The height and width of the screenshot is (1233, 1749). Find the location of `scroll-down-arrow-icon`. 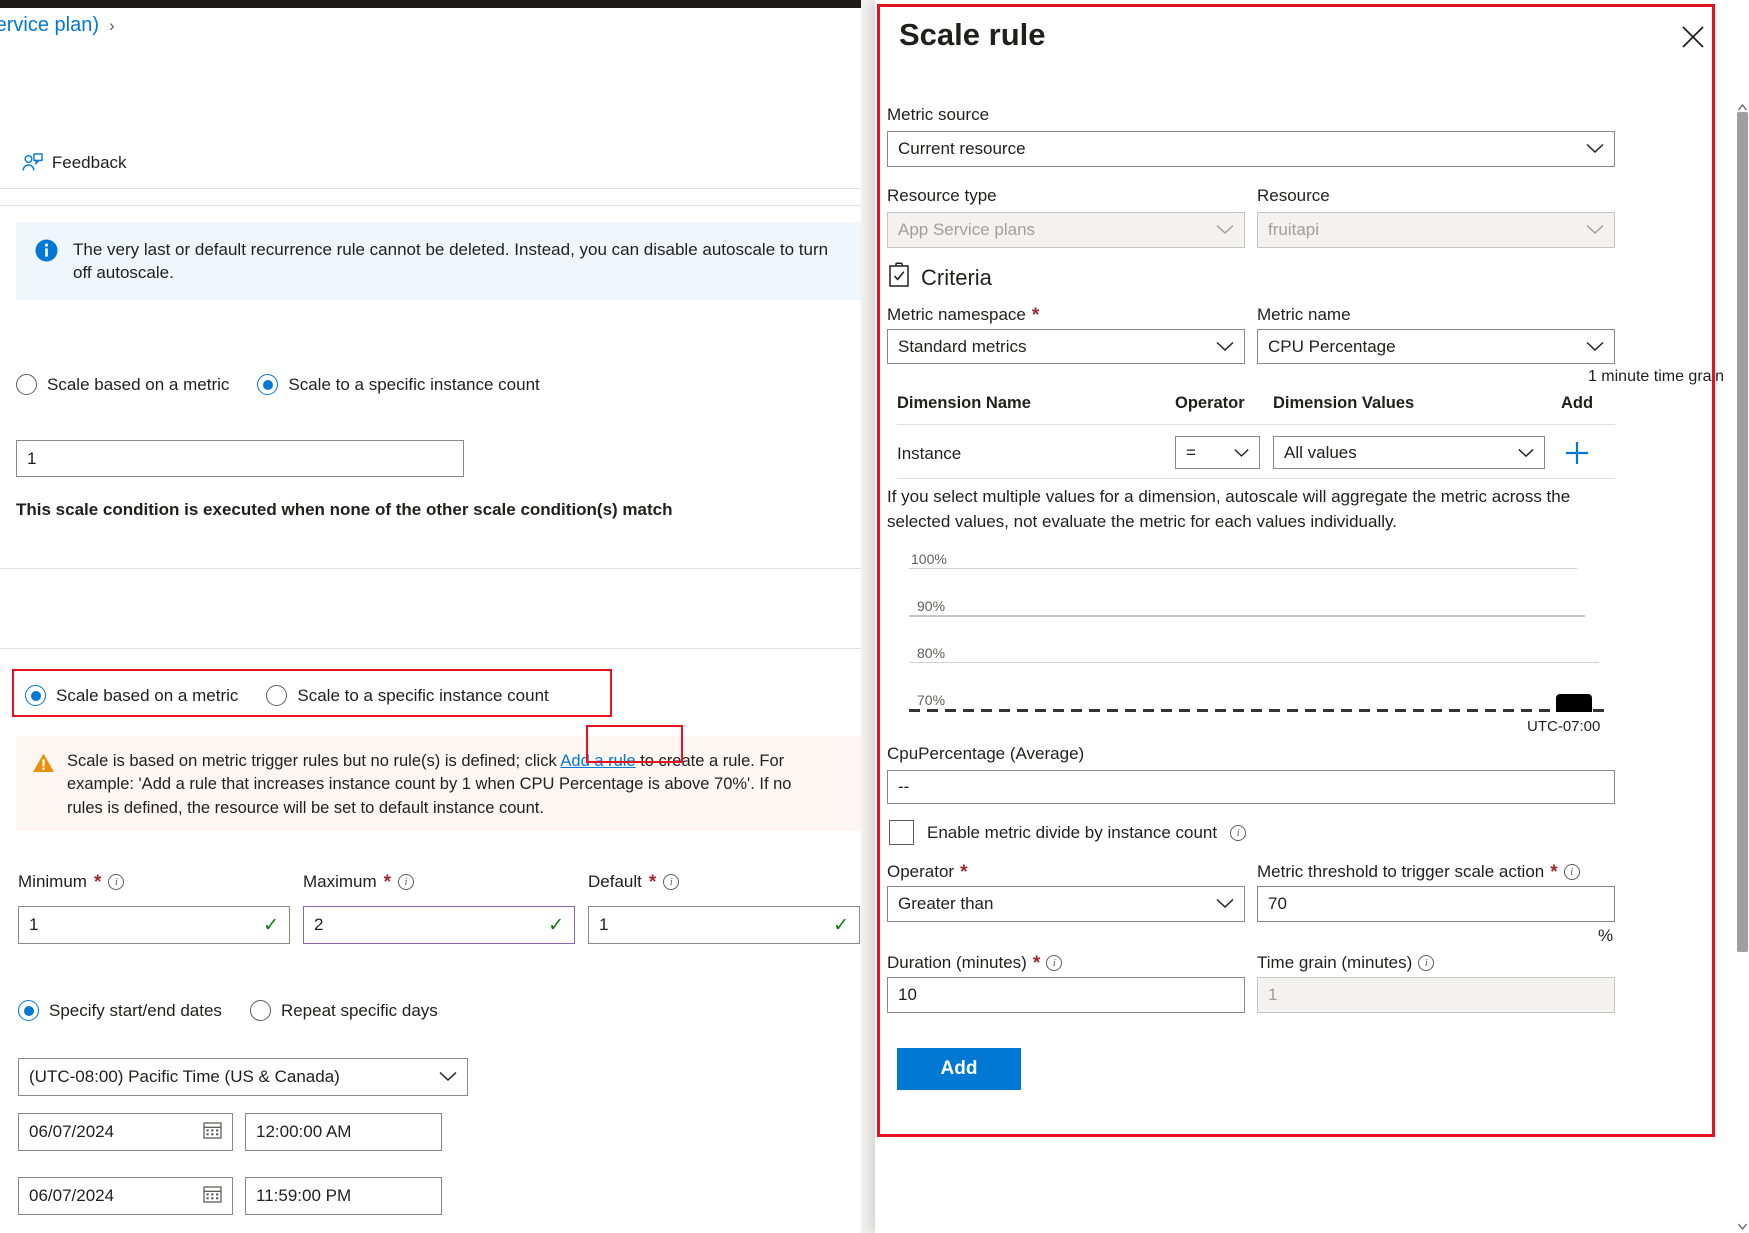

scroll-down-arrow-icon is located at coordinates (1742, 1226).